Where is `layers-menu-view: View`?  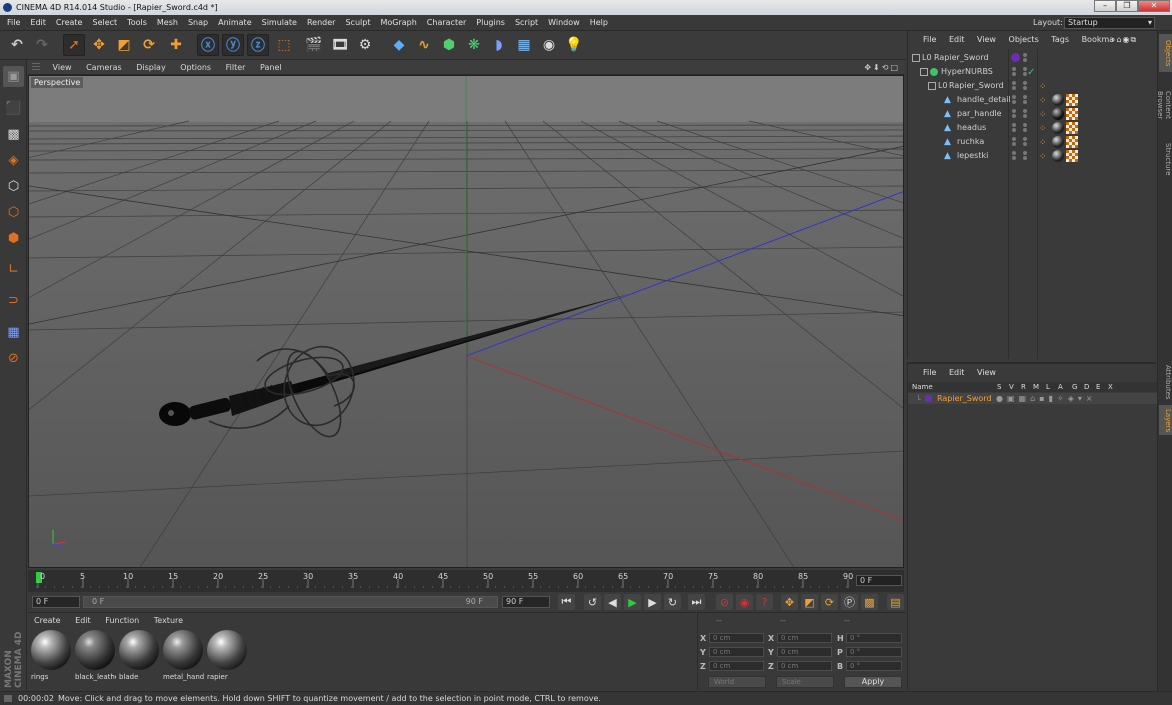
layers-menu-view: View is located at coordinates (986, 373).